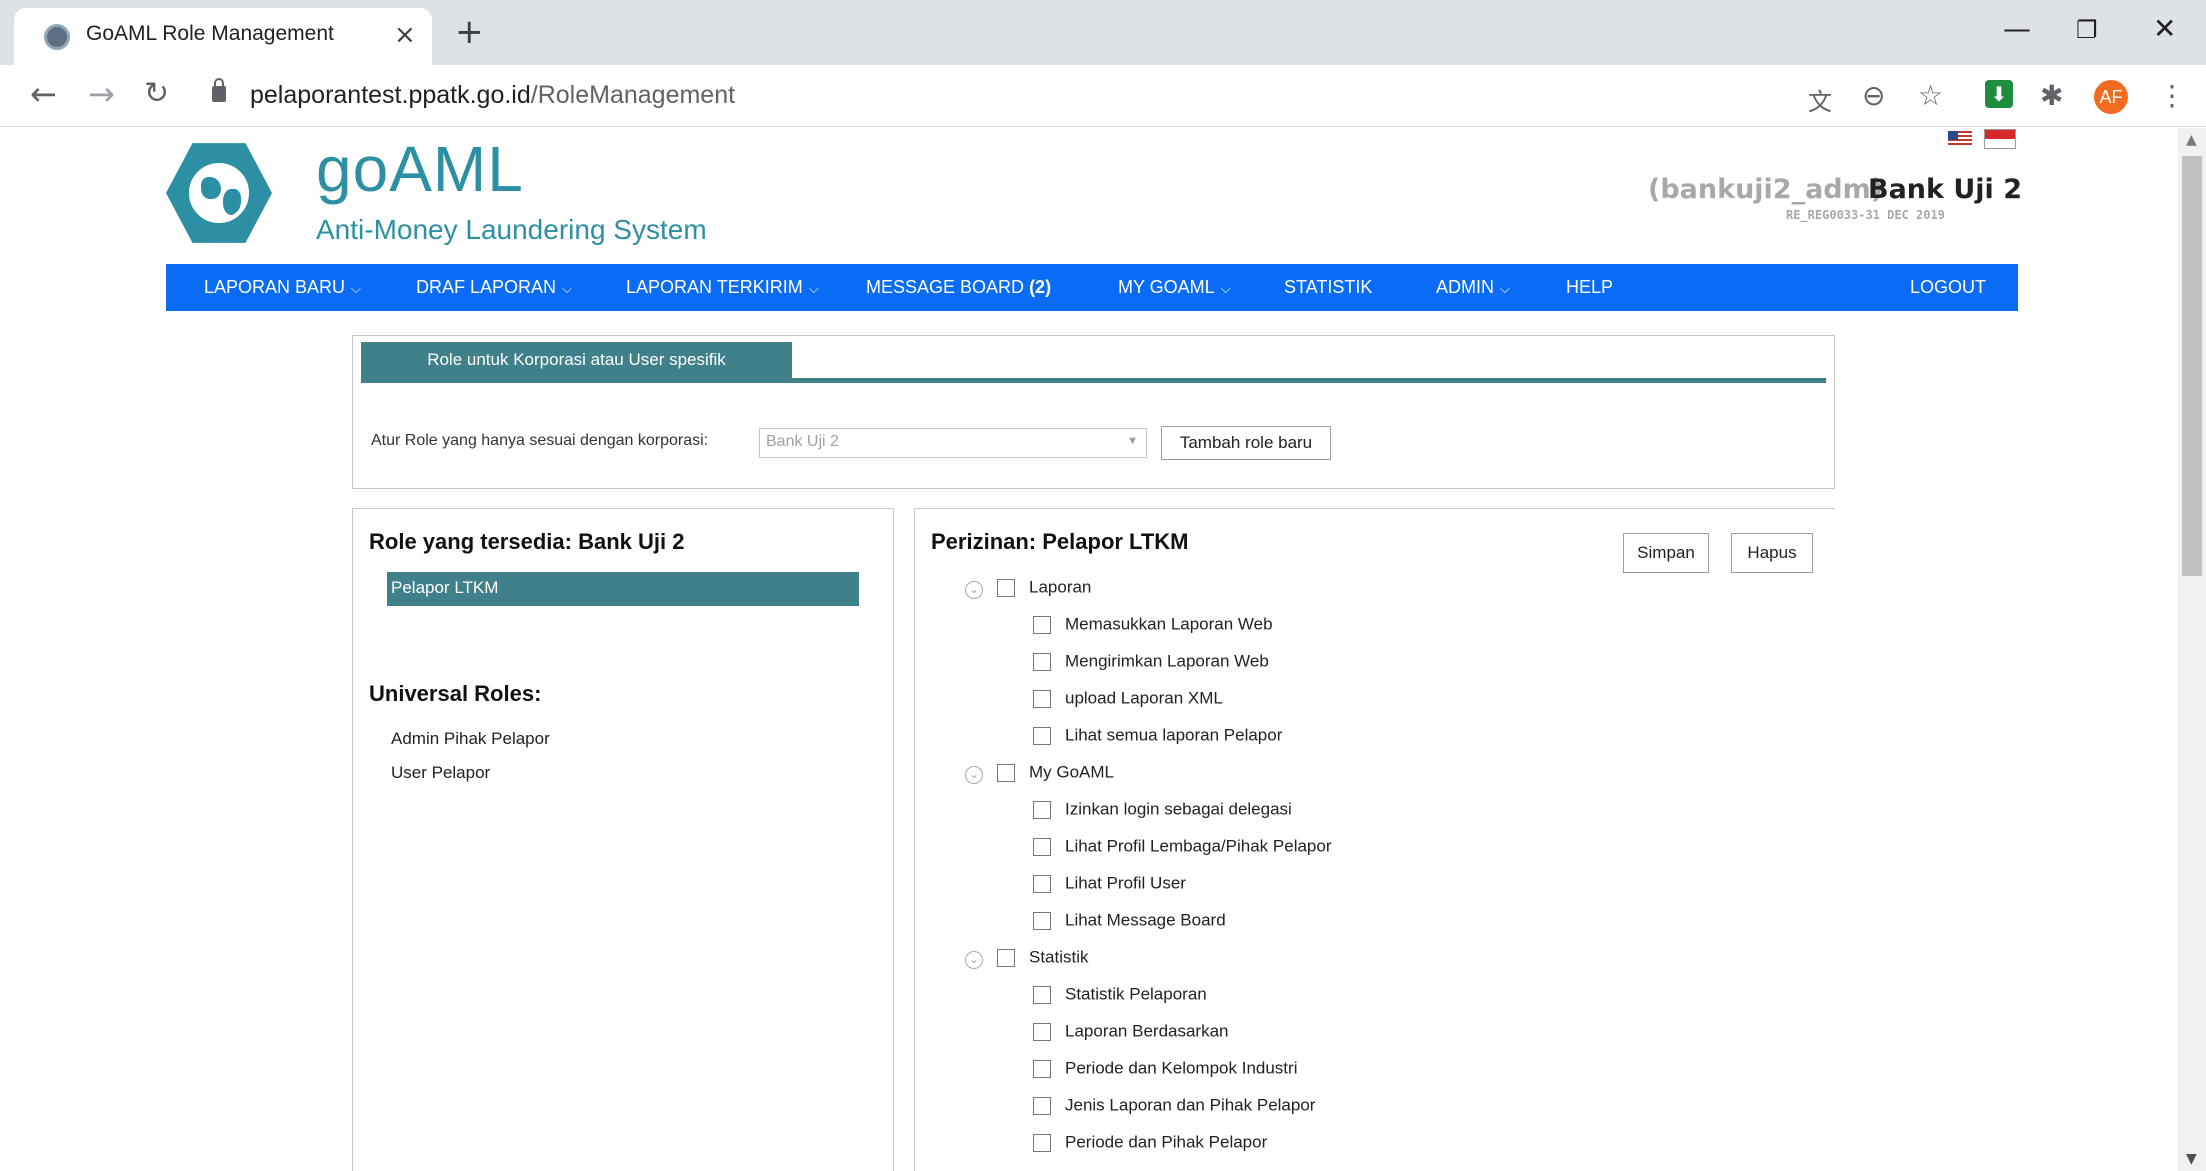 The height and width of the screenshot is (1171, 2206). What do you see at coordinates (101, 94) in the screenshot?
I see `forward-icon: →` at bounding box center [101, 94].